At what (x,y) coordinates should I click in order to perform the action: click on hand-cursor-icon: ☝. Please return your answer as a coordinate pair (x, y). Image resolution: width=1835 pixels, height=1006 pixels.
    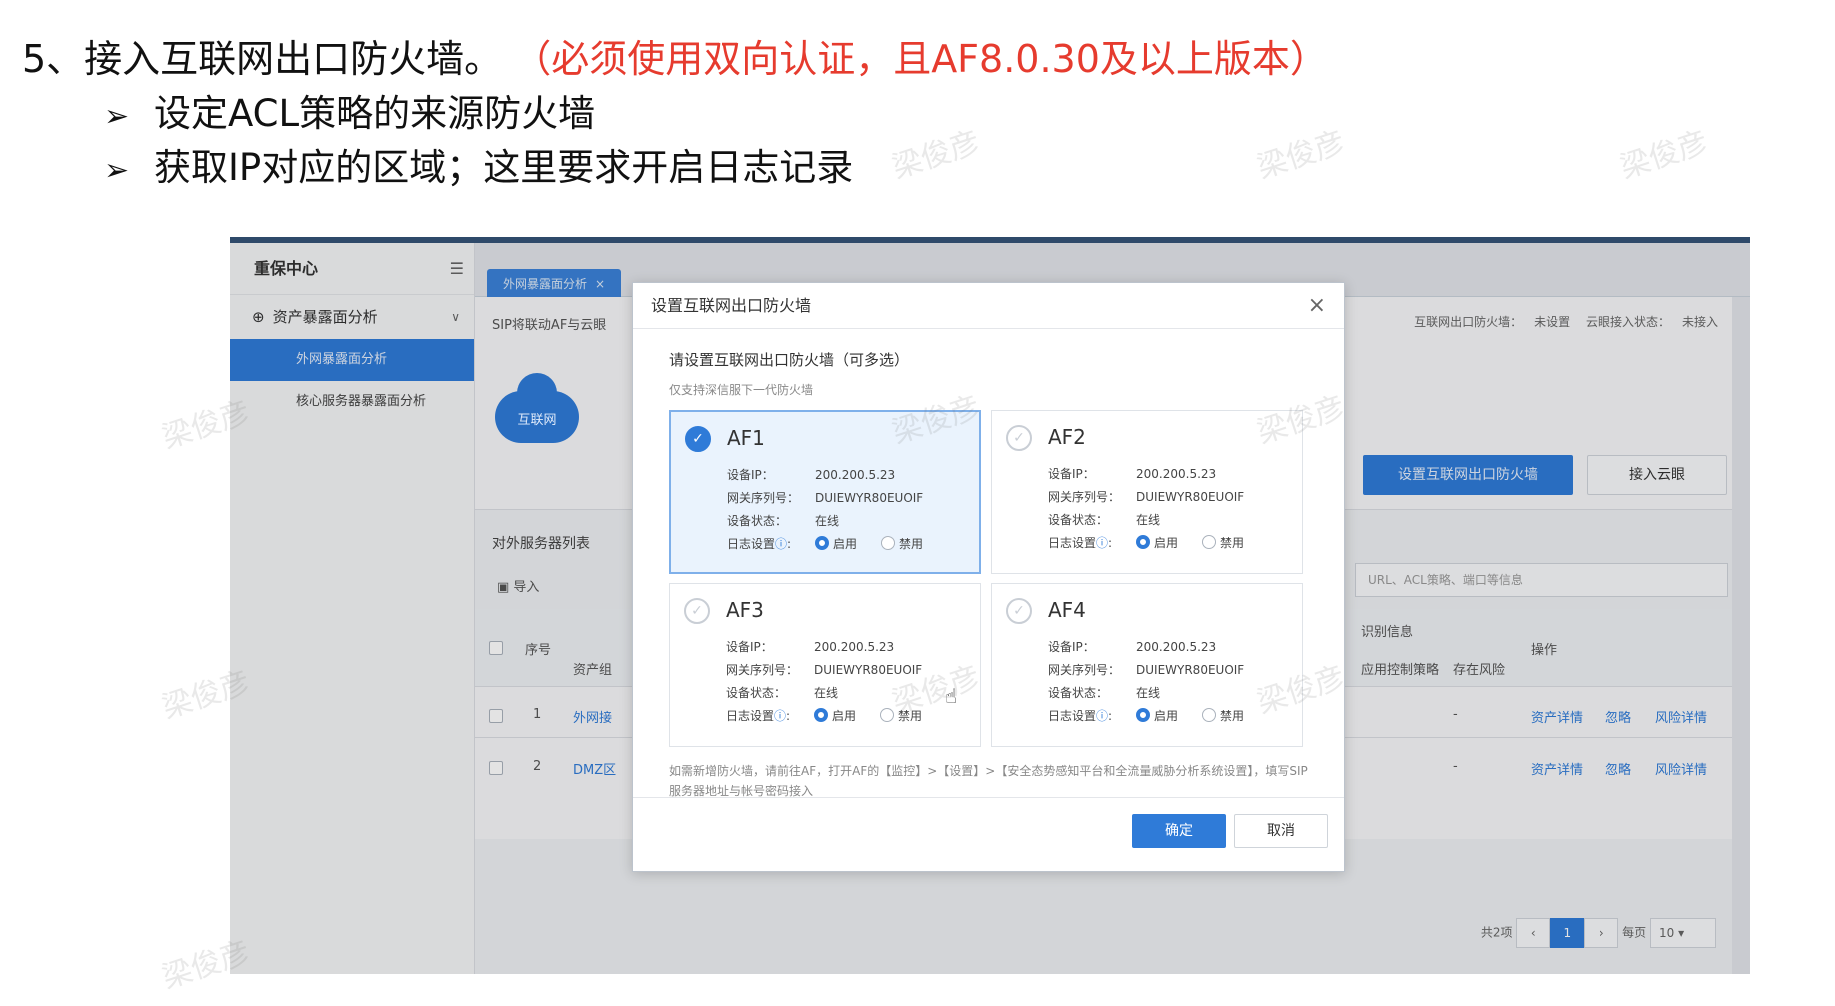
    Looking at the image, I should click on (951, 696).